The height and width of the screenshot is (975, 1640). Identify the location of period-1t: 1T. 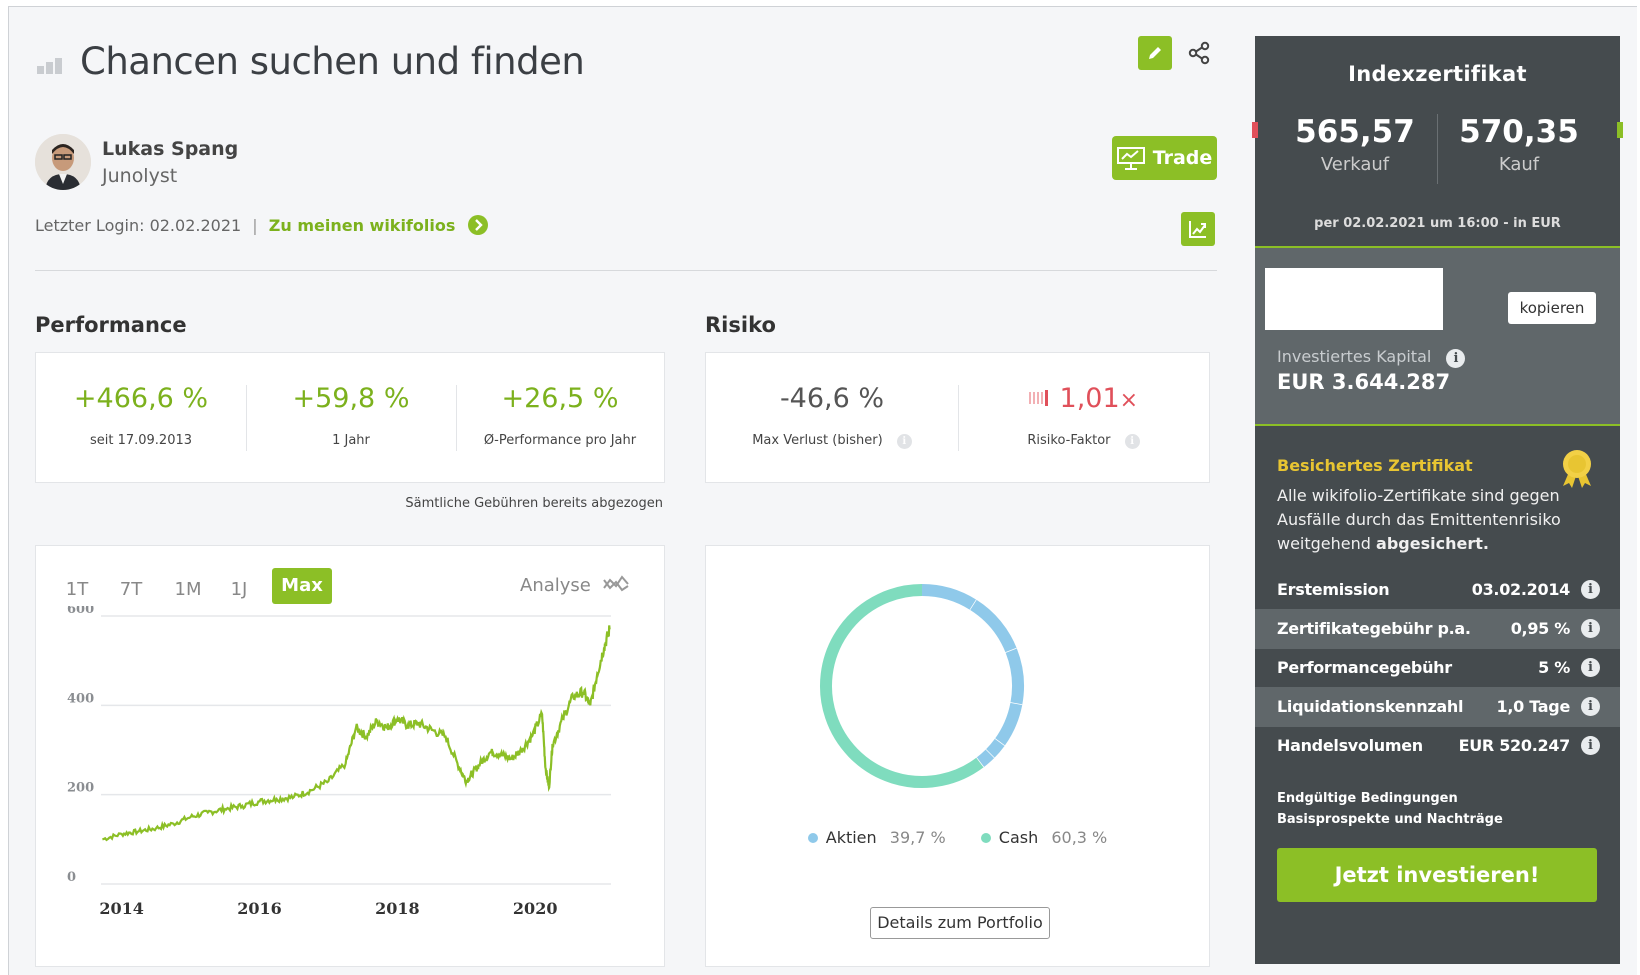
(77, 590).